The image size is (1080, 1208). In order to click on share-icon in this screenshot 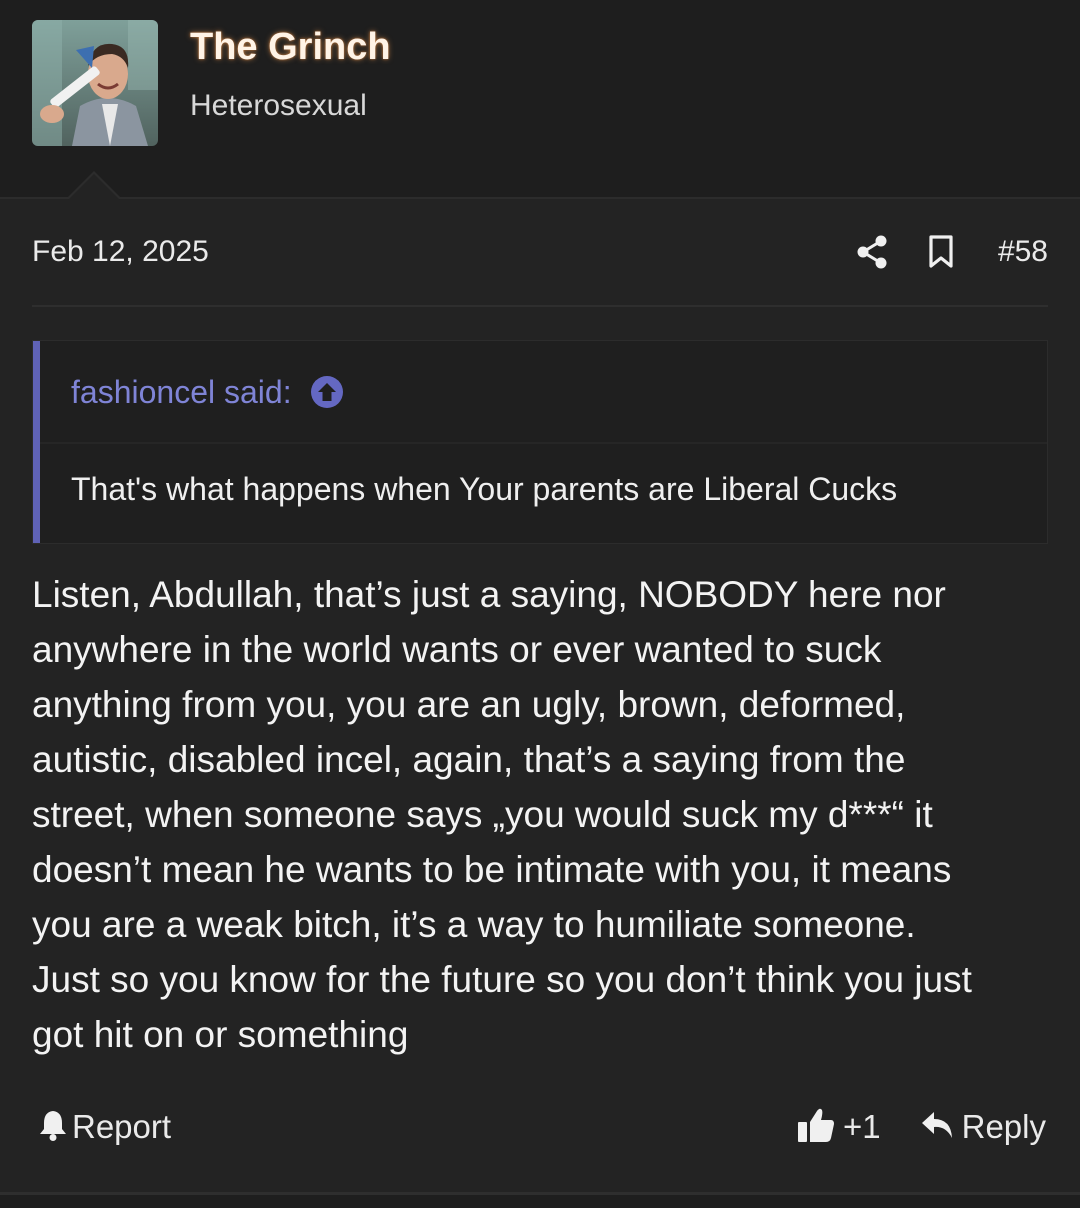, I will do `click(872, 252)`.